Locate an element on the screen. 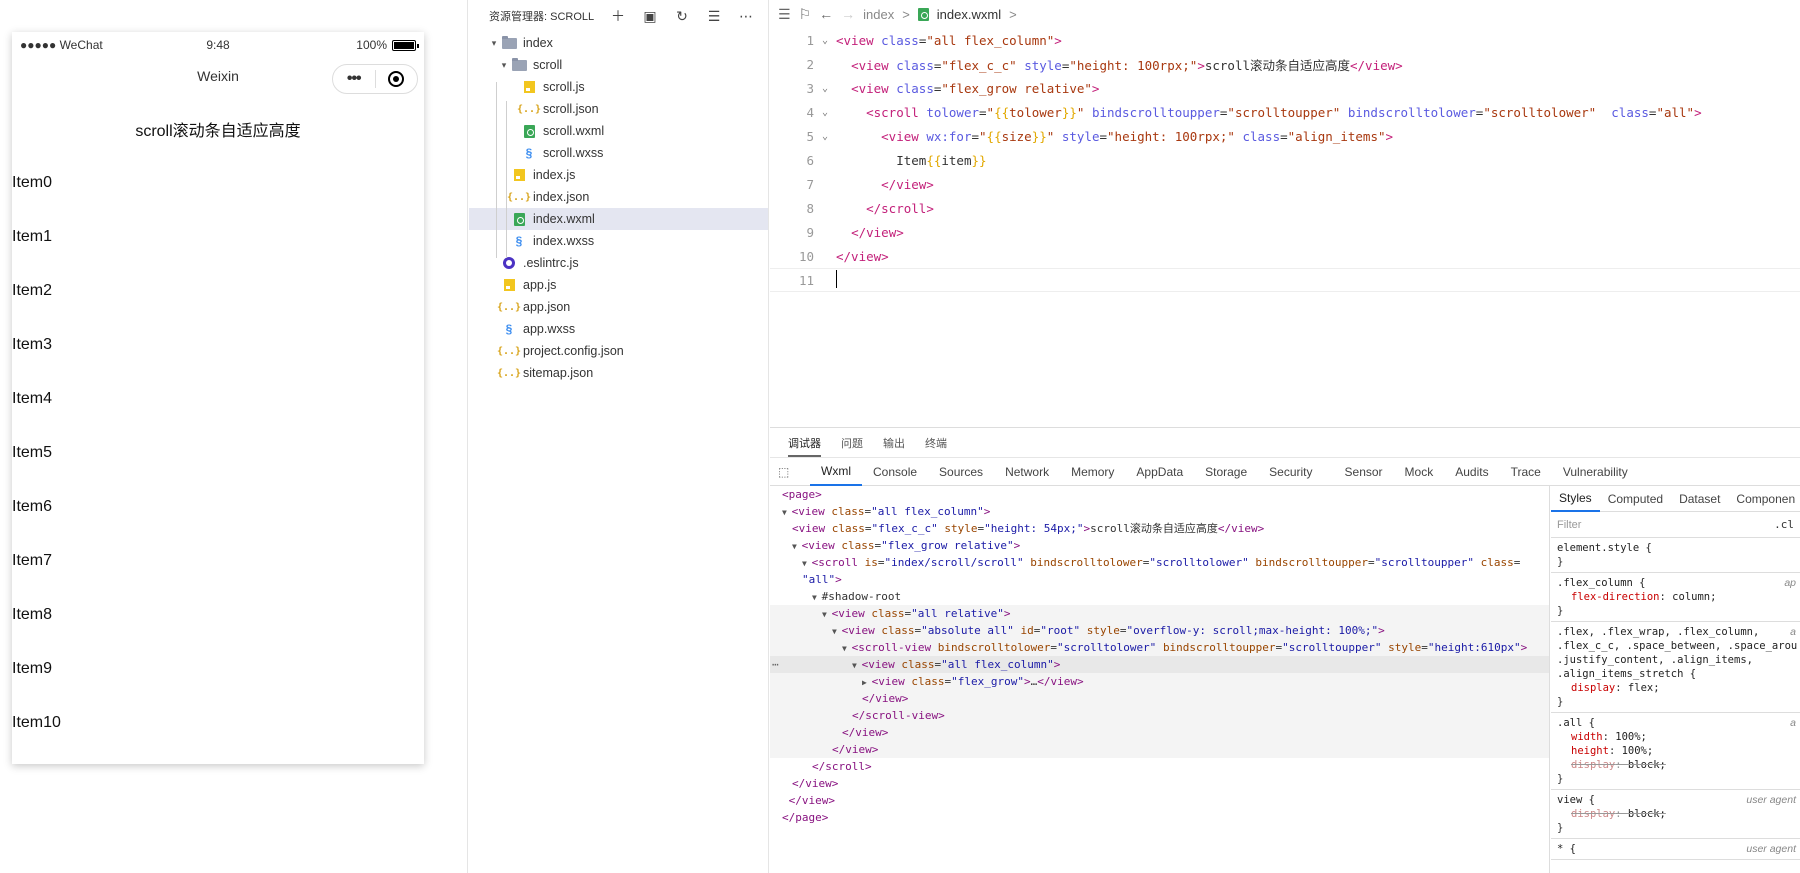  tab-audits: Audits is located at coordinates (1471, 472).